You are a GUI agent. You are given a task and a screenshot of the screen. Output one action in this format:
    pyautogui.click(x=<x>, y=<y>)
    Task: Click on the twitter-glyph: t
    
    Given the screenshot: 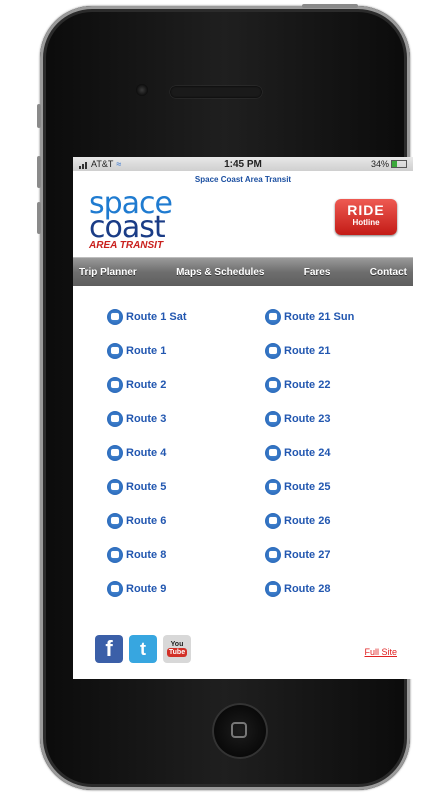 What is the action you would take?
    pyautogui.click(x=143, y=648)
    